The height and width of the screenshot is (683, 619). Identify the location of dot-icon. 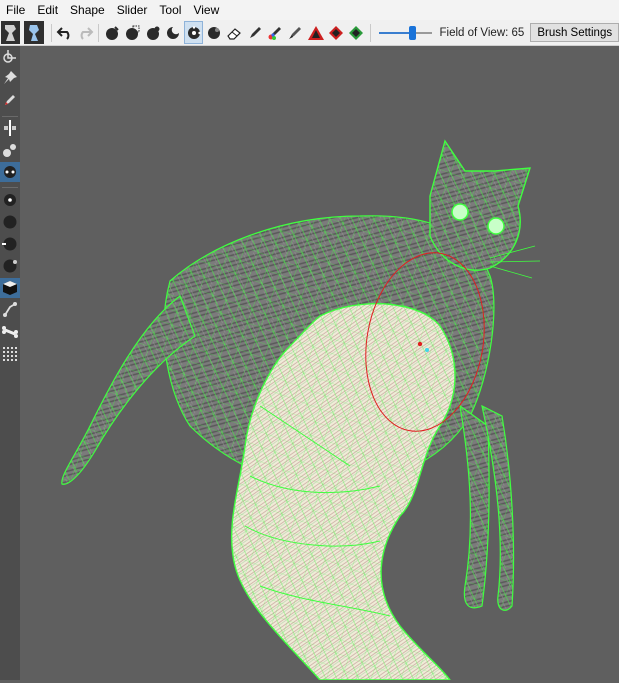
(10, 200).